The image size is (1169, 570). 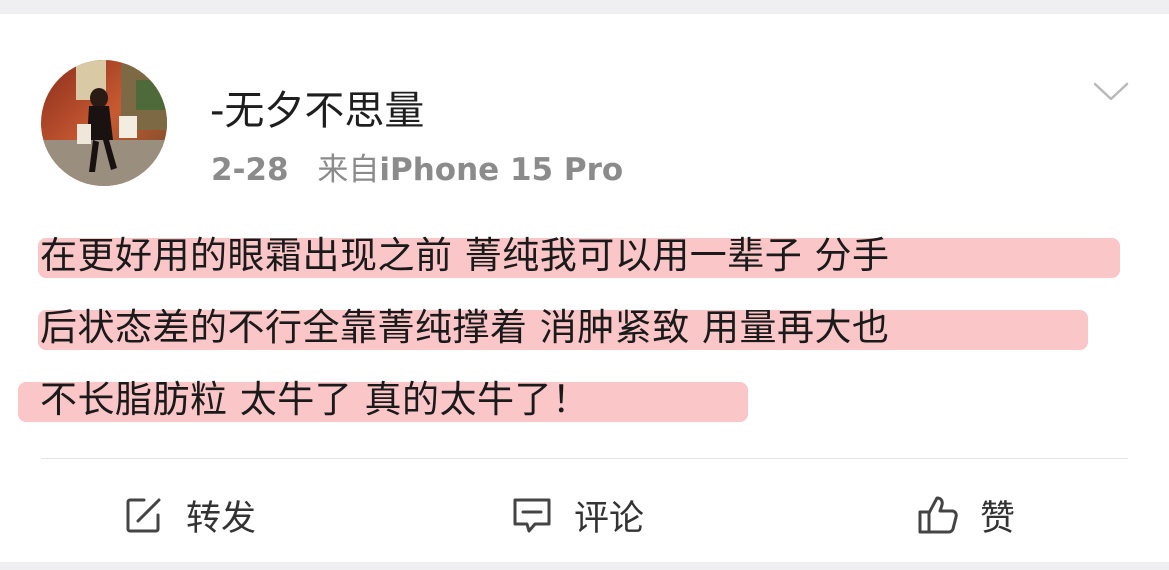 I want to click on post-text-line: 不长脂肪粒 太牛了 真的太牛了！, so click(x=579, y=400).